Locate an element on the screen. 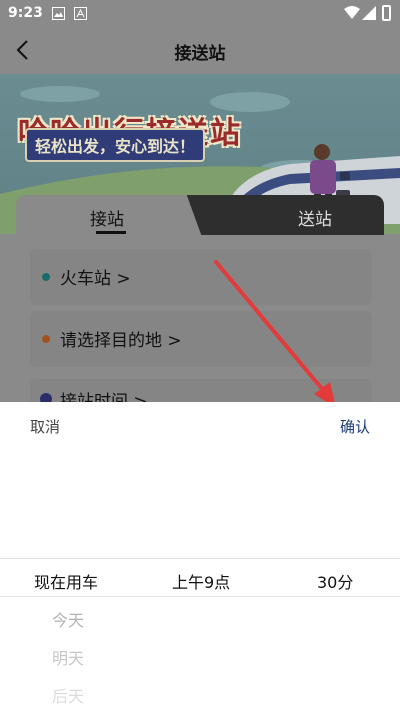 This screenshot has width=400, height=711. tab-dropoff-label: 送站 is located at coordinates (315, 220).